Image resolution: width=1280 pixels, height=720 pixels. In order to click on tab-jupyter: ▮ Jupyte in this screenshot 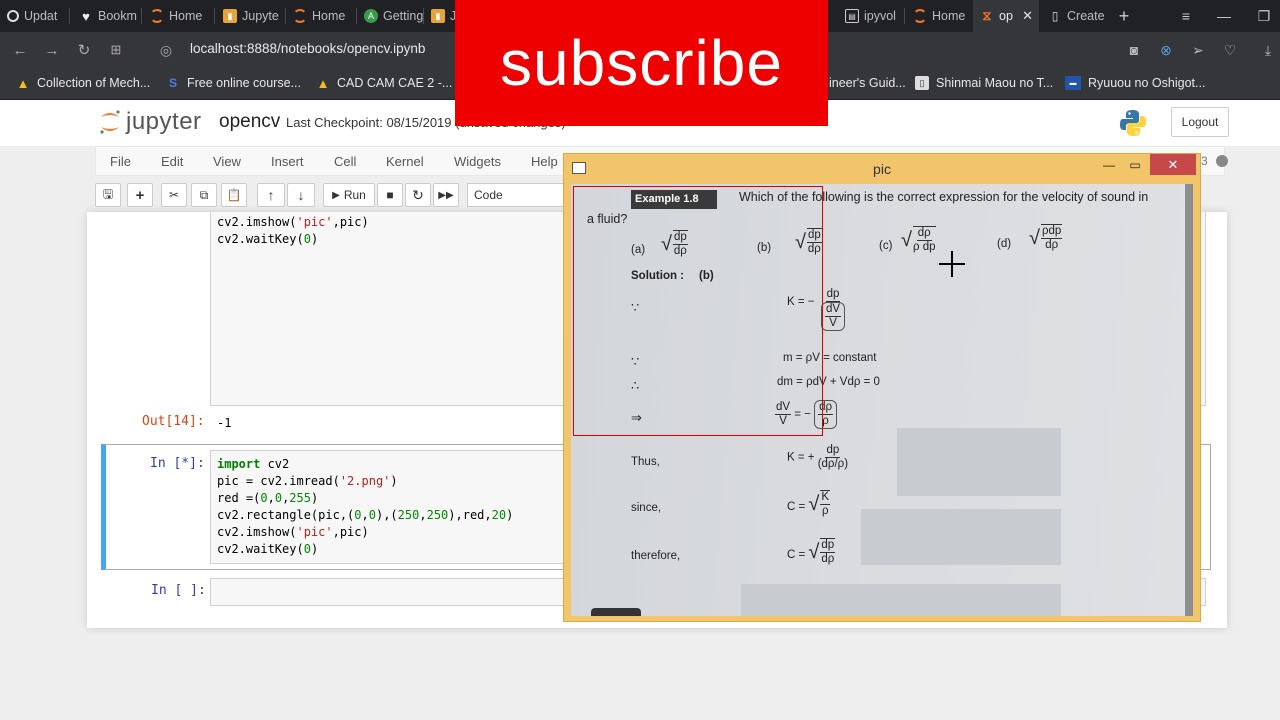, I will do `click(250, 16)`.